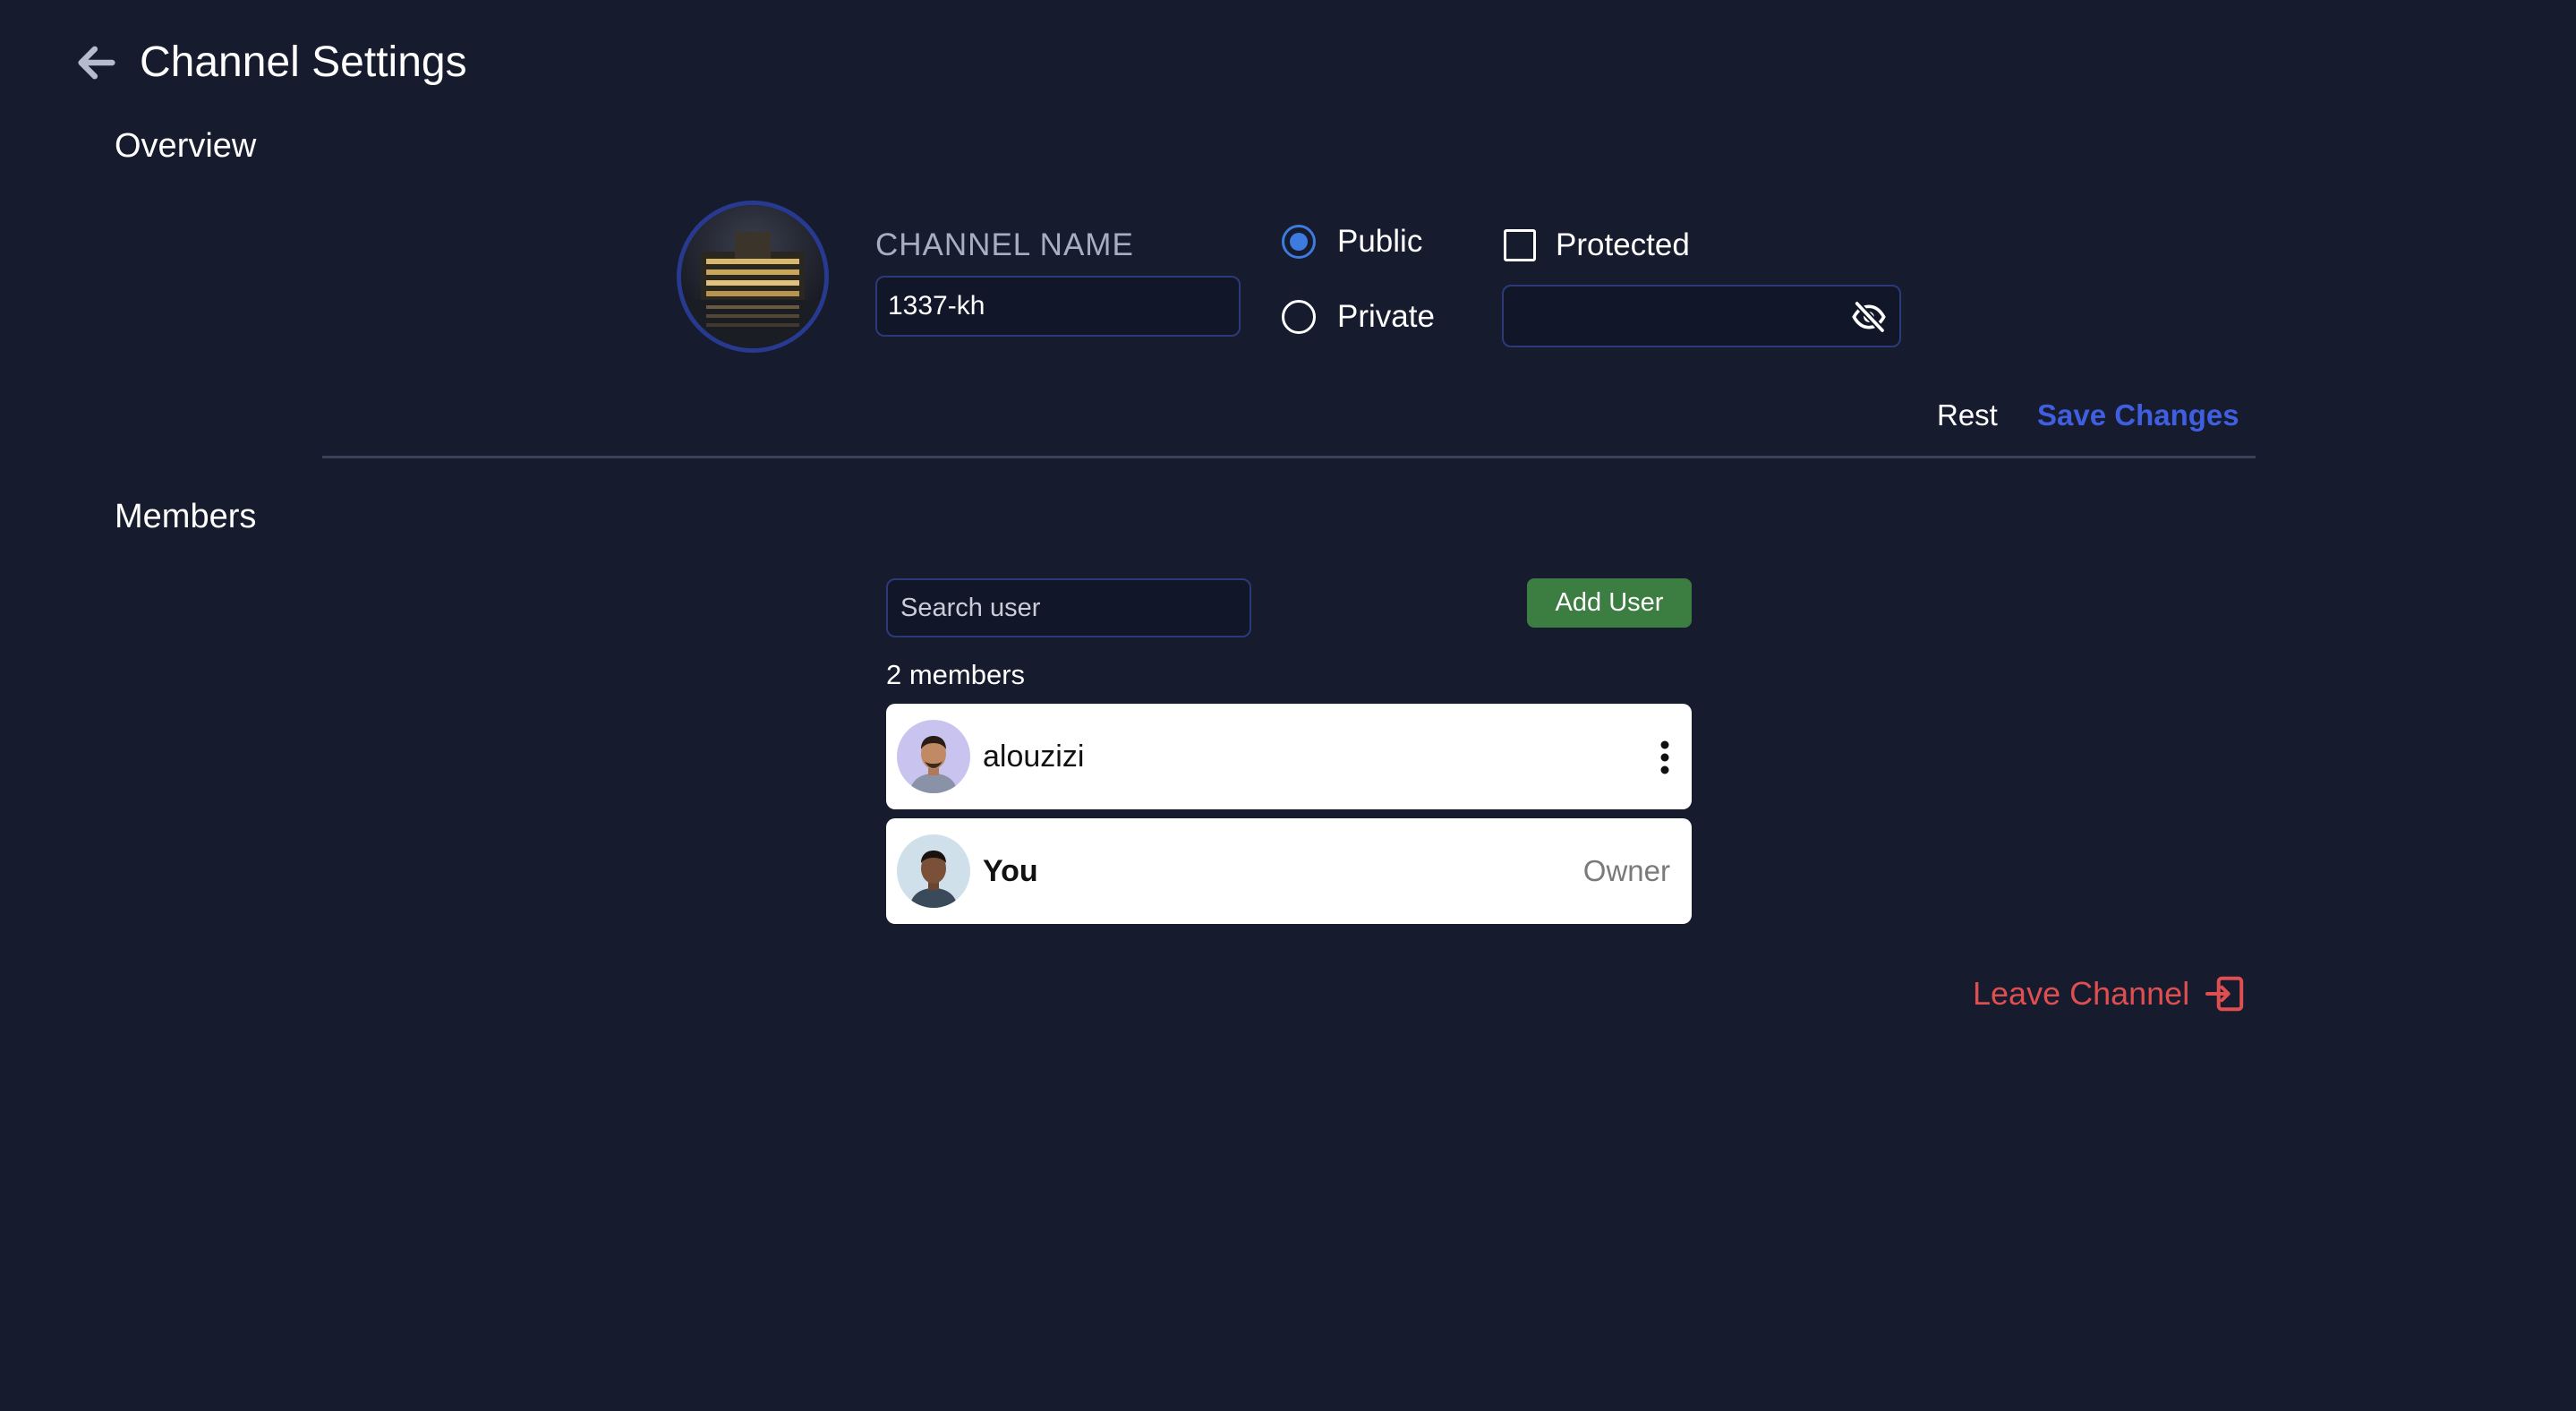 The image size is (2576, 1411). What do you see at coordinates (1609, 603) in the screenshot?
I see `add-user-button: Add User` at bounding box center [1609, 603].